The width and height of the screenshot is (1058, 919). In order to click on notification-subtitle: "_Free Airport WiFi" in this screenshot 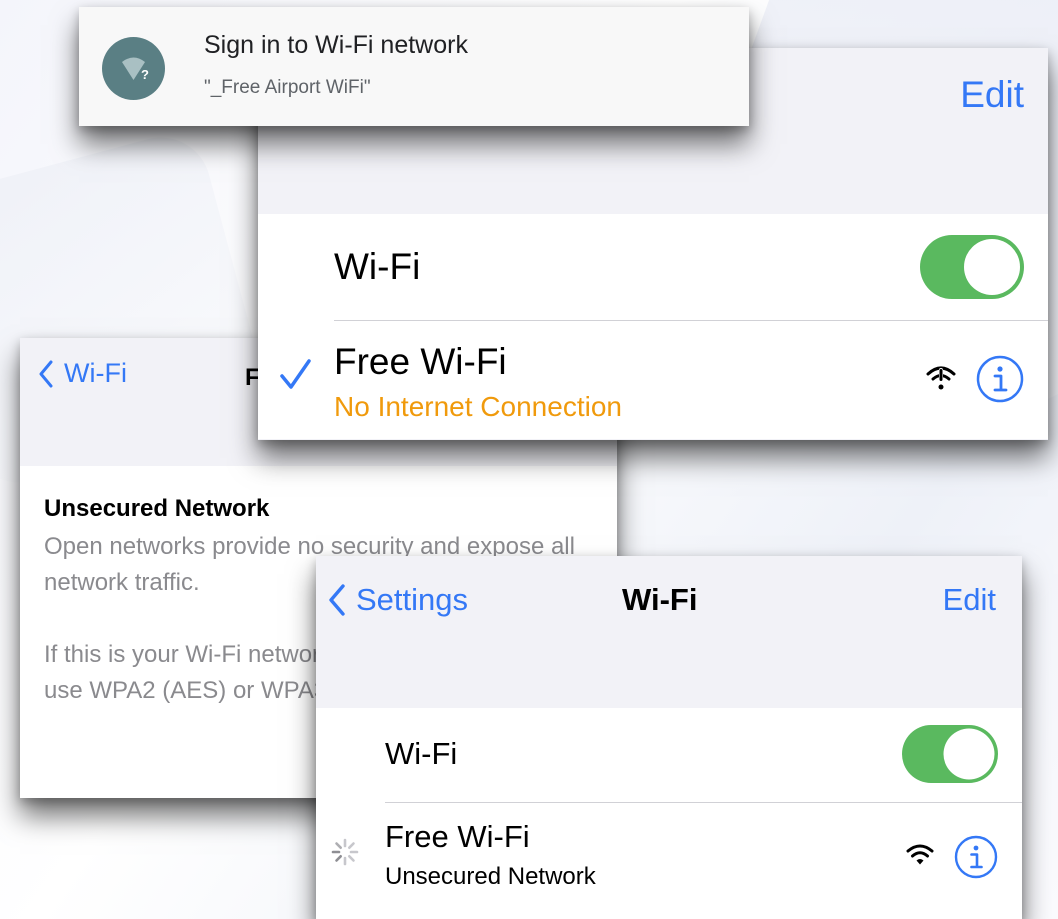, I will do `click(287, 87)`.